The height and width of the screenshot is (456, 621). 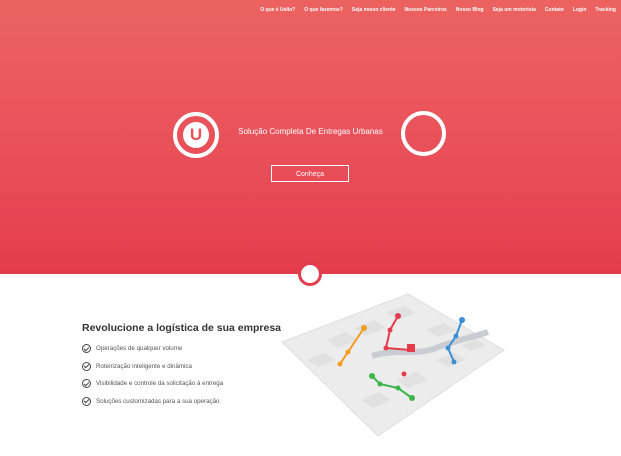 I want to click on nav-item-o-que-fazemos: O que fazemos?, so click(x=323, y=10).